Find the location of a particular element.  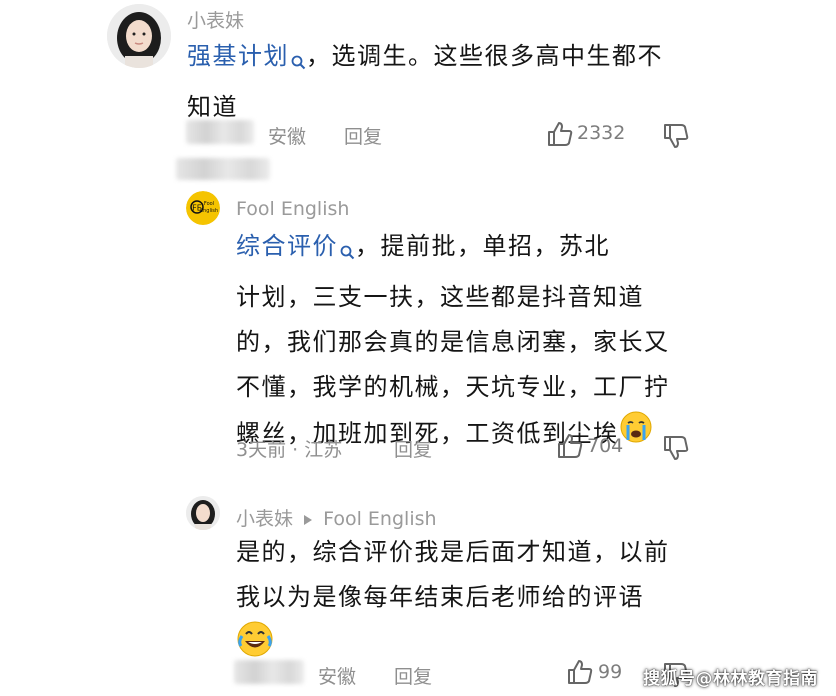

like-count: 99 is located at coordinates (610, 672).